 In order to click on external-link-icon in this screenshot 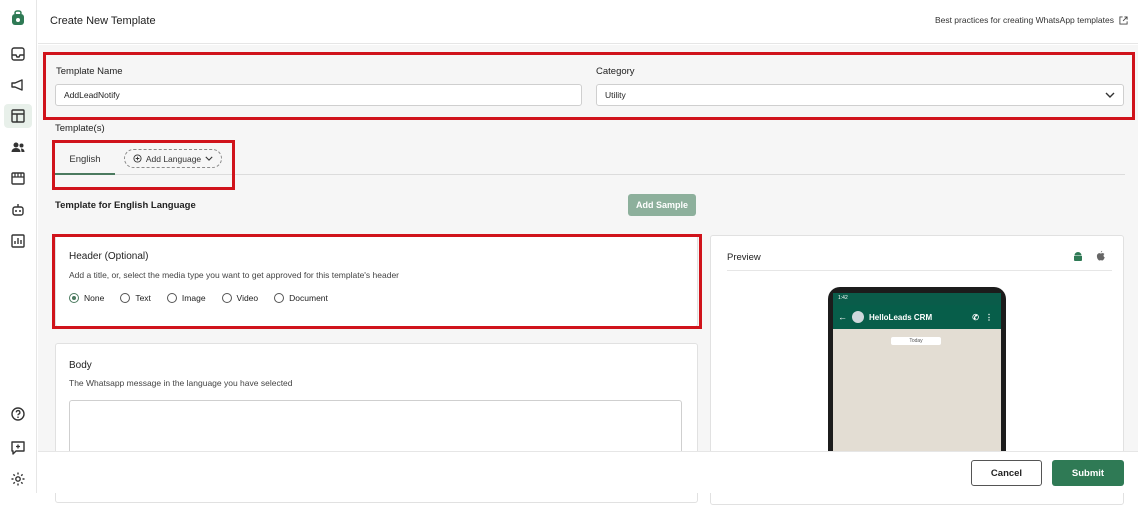, I will do `click(1123, 20)`.